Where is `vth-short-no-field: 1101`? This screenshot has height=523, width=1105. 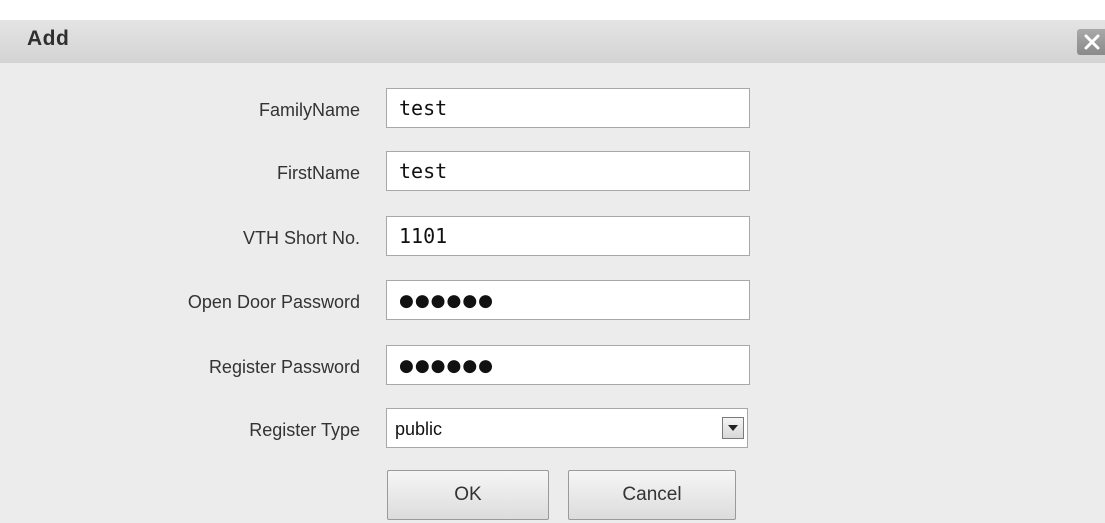 vth-short-no-field: 1101 is located at coordinates (568, 236).